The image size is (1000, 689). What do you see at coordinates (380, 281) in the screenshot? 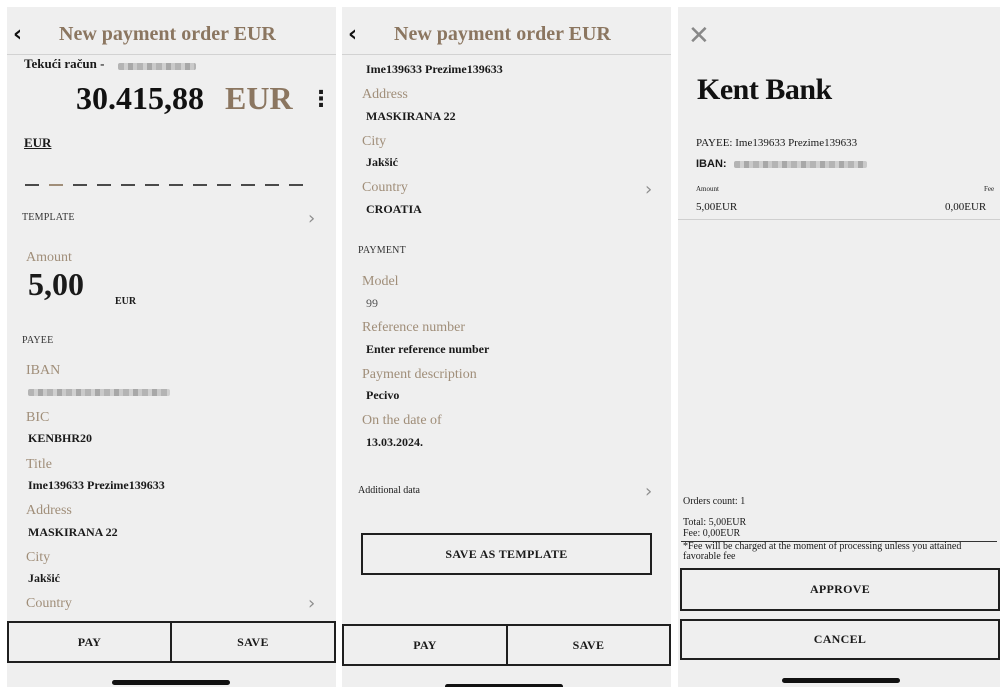
I see `model-label: Model` at bounding box center [380, 281].